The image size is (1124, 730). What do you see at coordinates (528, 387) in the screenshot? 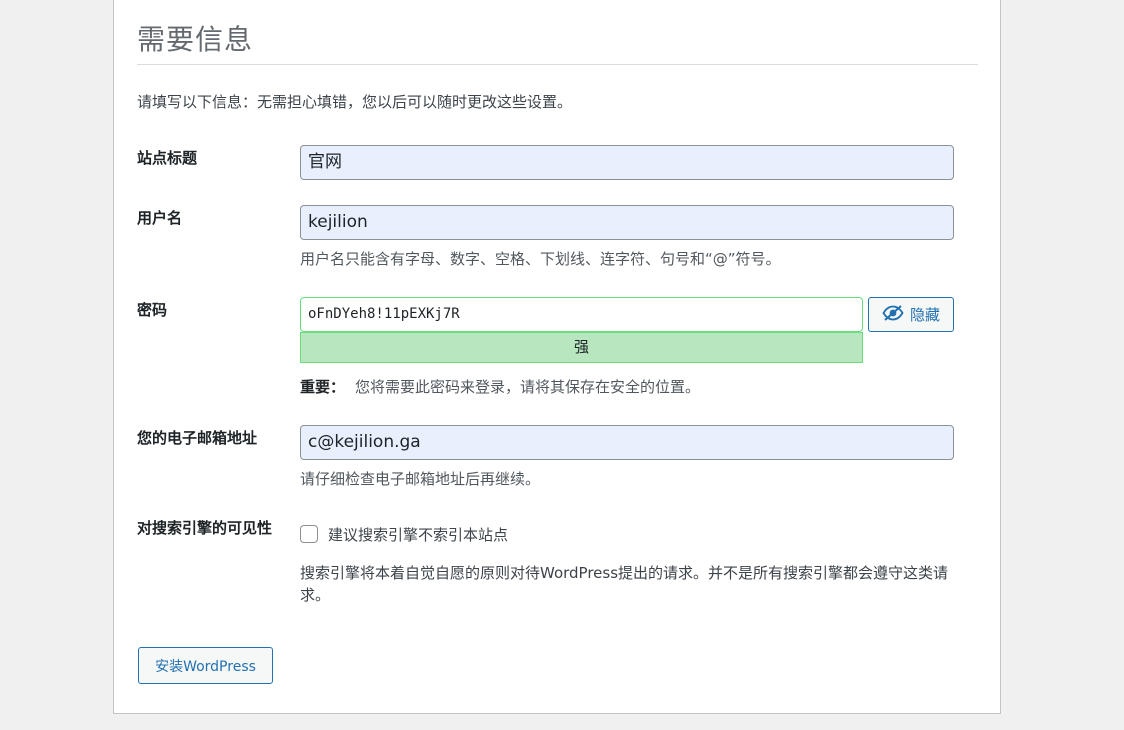
I see `important-text: 您将需要此密码来登录，请将其保存在安全的位置。` at bounding box center [528, 387].